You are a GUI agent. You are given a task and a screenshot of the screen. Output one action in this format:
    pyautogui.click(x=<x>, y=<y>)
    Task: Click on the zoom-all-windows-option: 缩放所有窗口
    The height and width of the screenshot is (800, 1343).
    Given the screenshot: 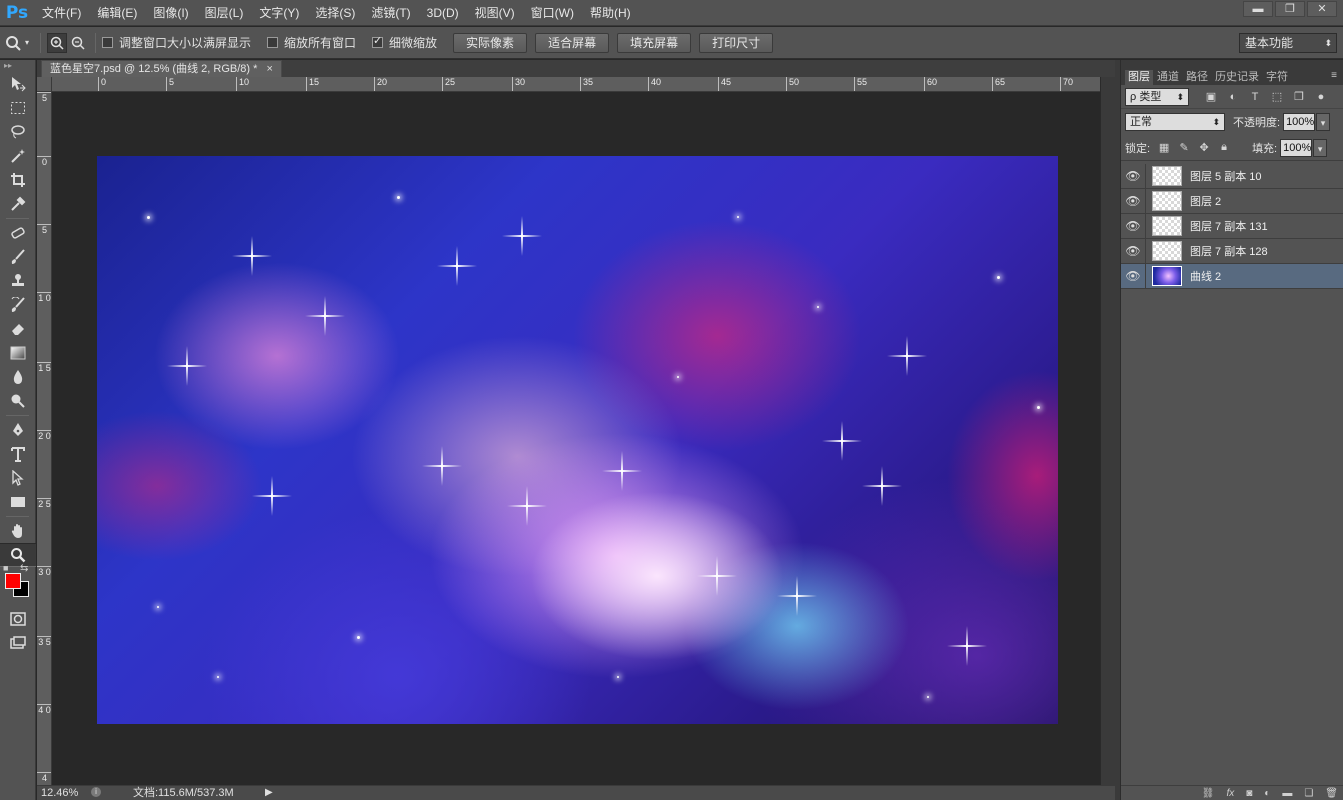 What is the action you would take?
    pyautogui.click(x=311, y=42)
    